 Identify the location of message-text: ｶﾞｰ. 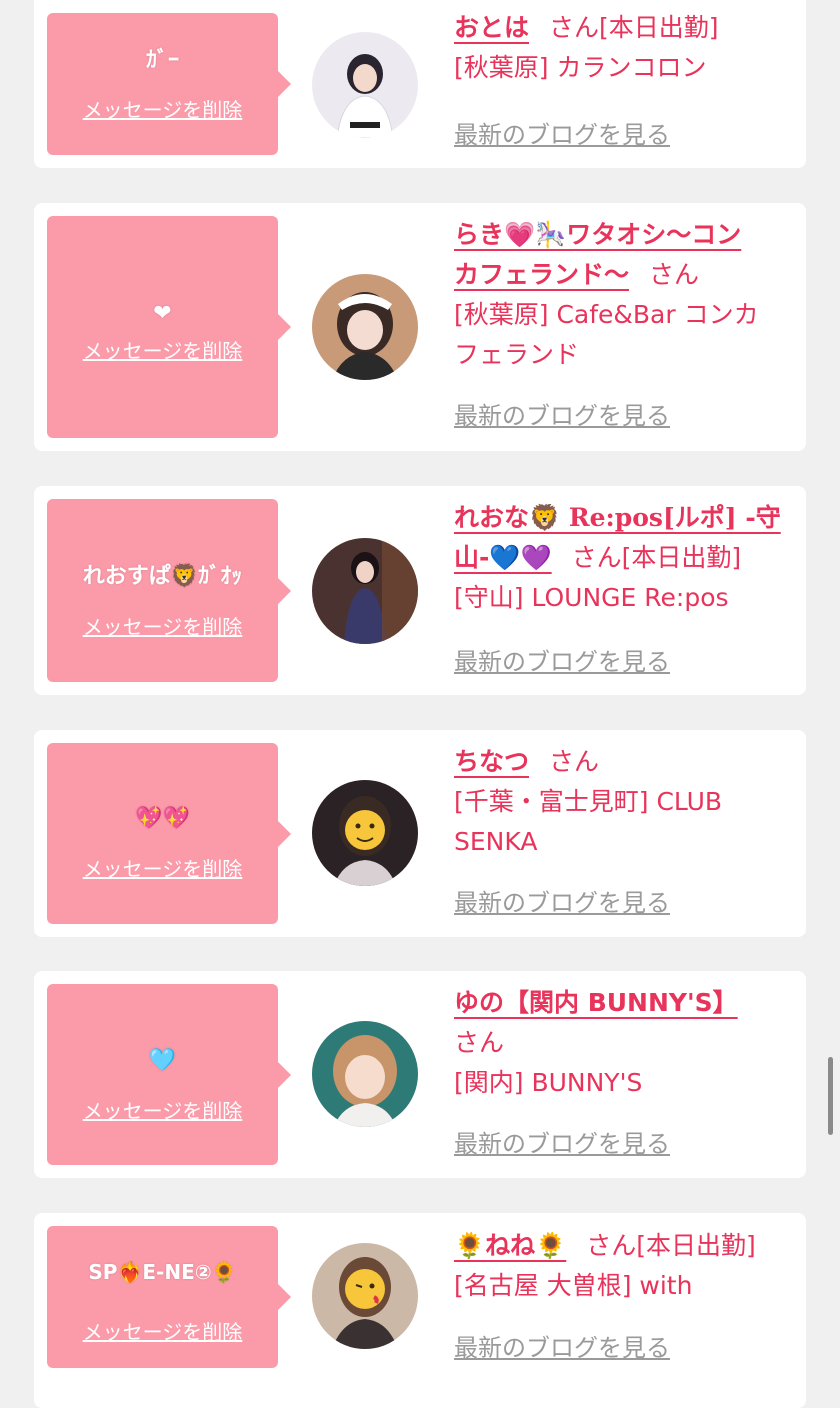
(162, 60).